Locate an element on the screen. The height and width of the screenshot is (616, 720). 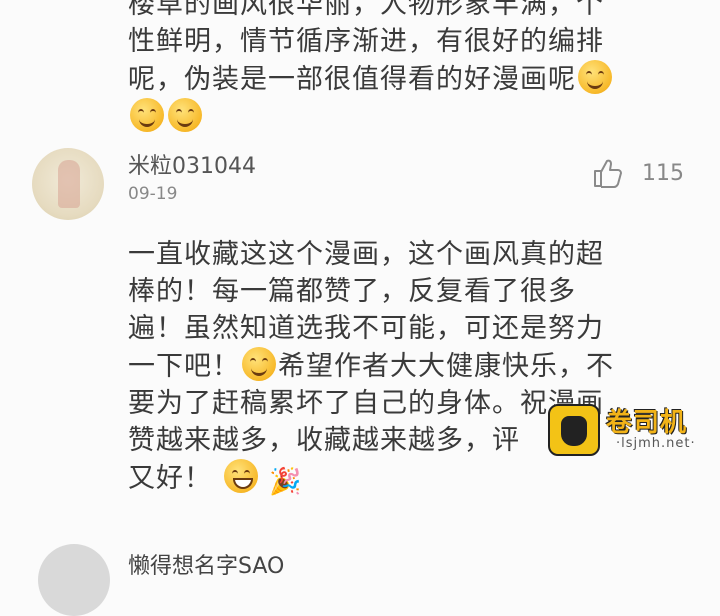
watermark: 卷司机 ·lsjmh.net· is located at coordinates (628, 430).